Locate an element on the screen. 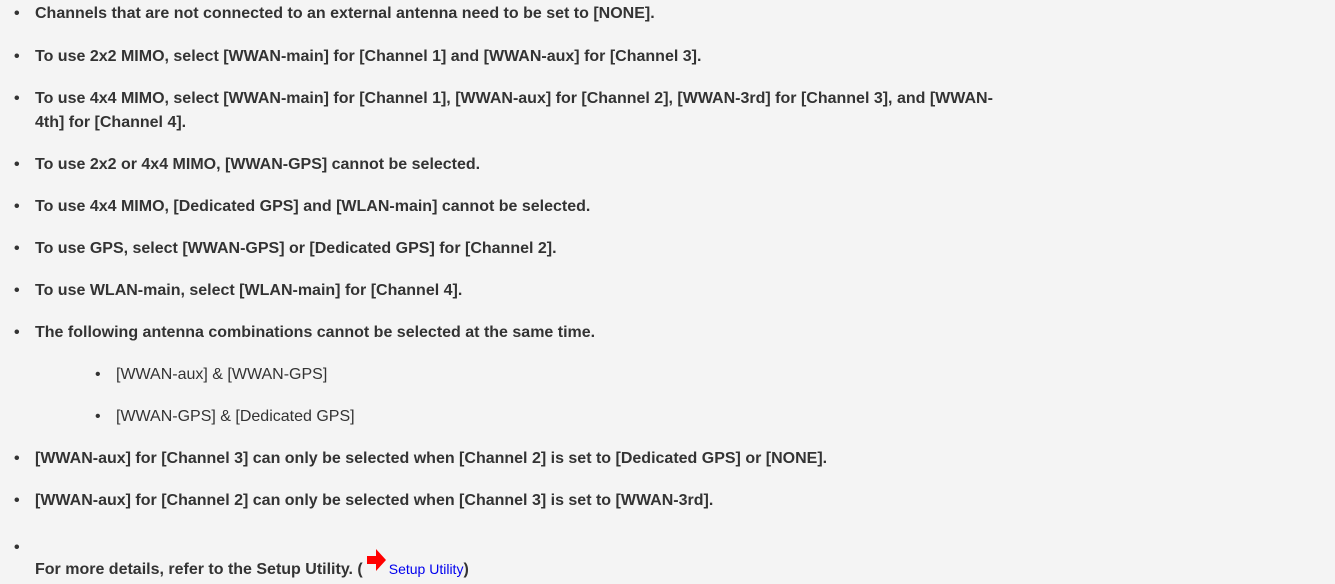 The height and width of the screenshot is (584, 1335). details-suffix: ) is located at coordinates (466, 569).